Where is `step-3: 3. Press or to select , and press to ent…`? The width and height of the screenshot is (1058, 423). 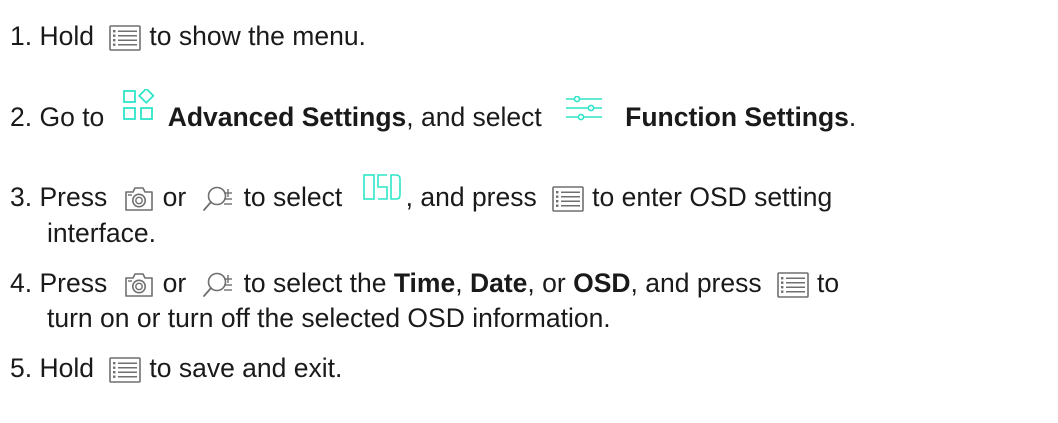
step-3: 3. Press or to select , and press to ent… is located at coordinates (529, 195).